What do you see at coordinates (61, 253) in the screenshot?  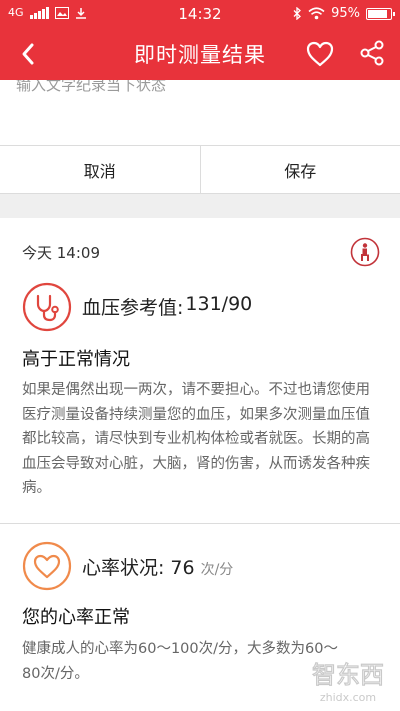 I see `measurement-time: 今天 14:09` at bounding box center [61, 253].